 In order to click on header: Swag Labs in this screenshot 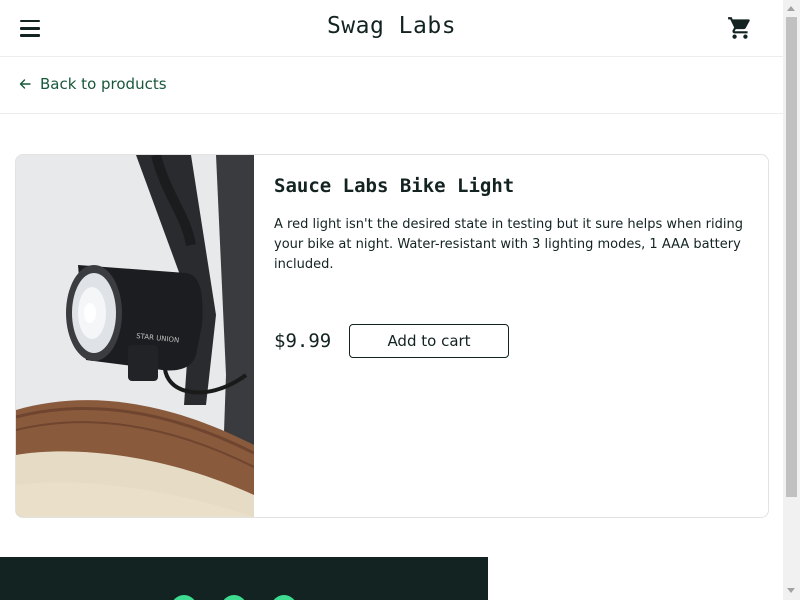, I will do `click(391, 28)`.